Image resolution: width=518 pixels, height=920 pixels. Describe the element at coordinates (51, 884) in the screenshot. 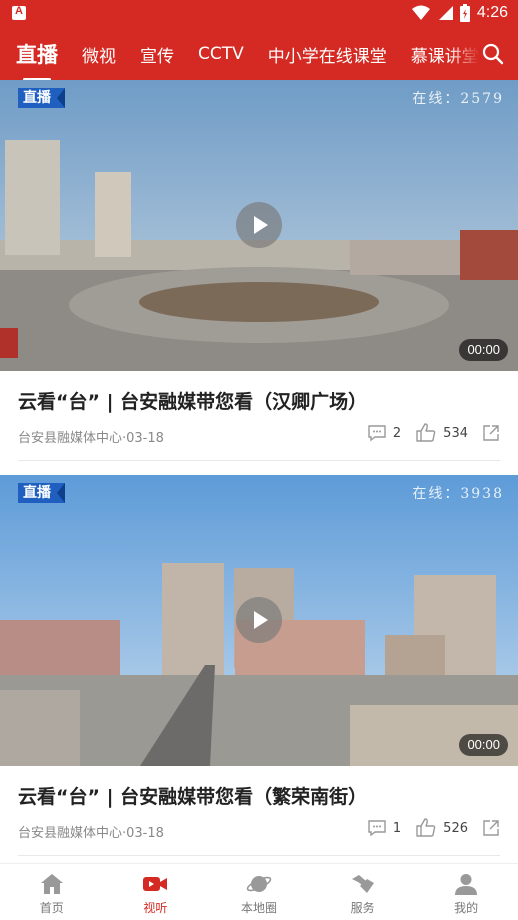

I see `home-icon` at that location.